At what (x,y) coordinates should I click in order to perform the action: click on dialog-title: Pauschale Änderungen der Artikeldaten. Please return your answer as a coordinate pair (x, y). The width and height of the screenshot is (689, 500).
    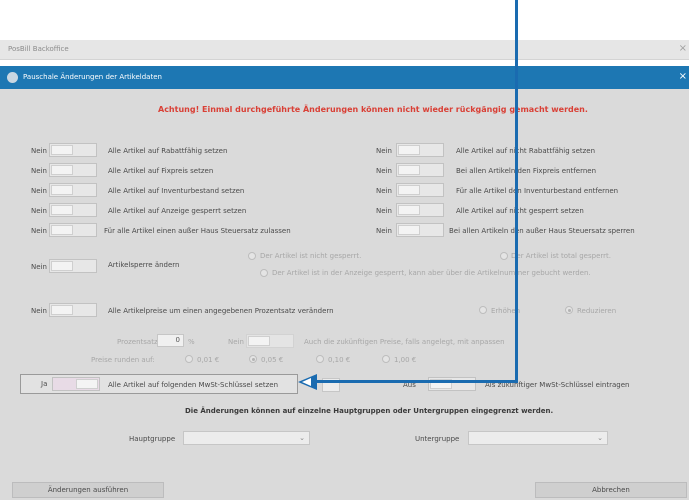
    Looking at the image, I should click on (92, 77).